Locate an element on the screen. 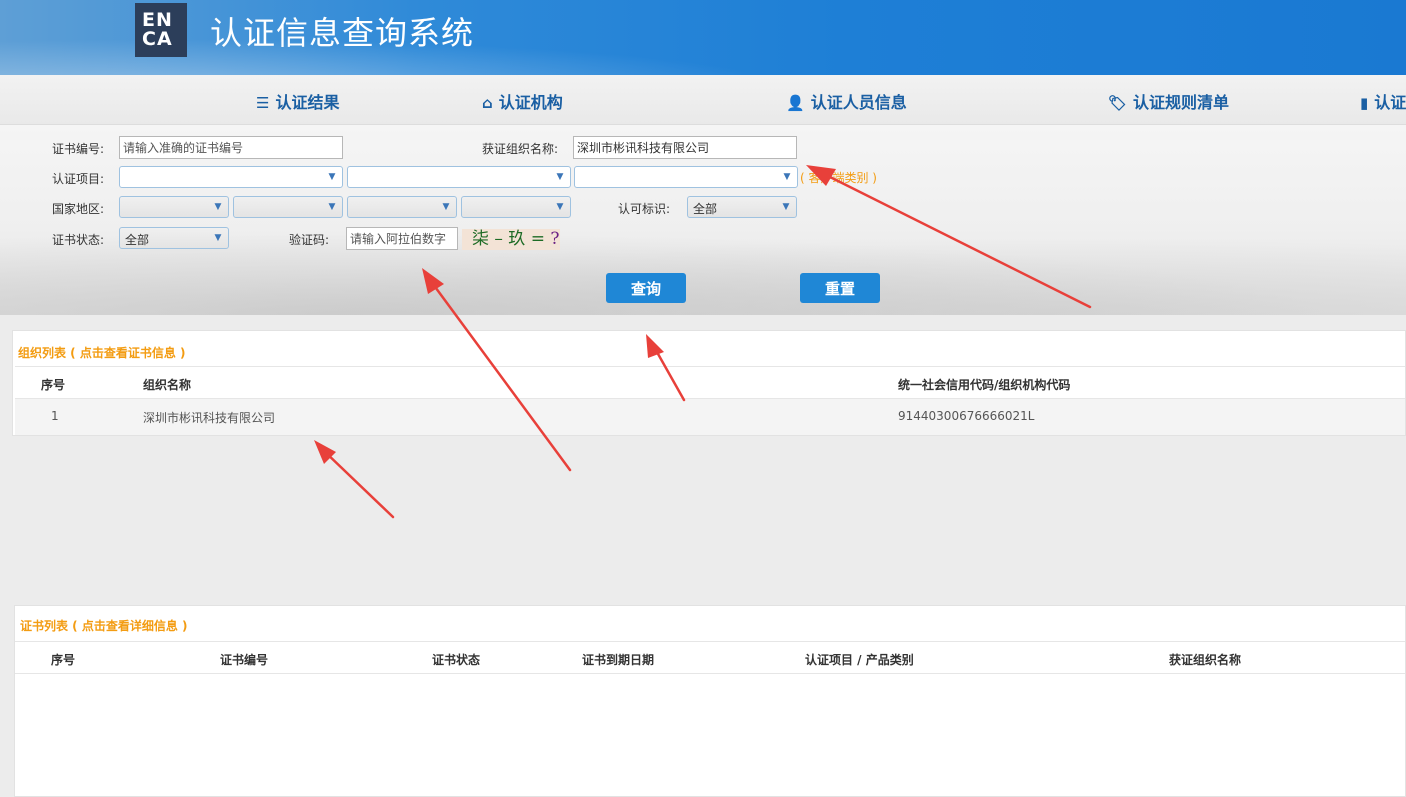 The width and height of the screenshot is (1406, 797). nav-item-cert-results: ☰ 认证结果 is located at coordinates (297, 101).